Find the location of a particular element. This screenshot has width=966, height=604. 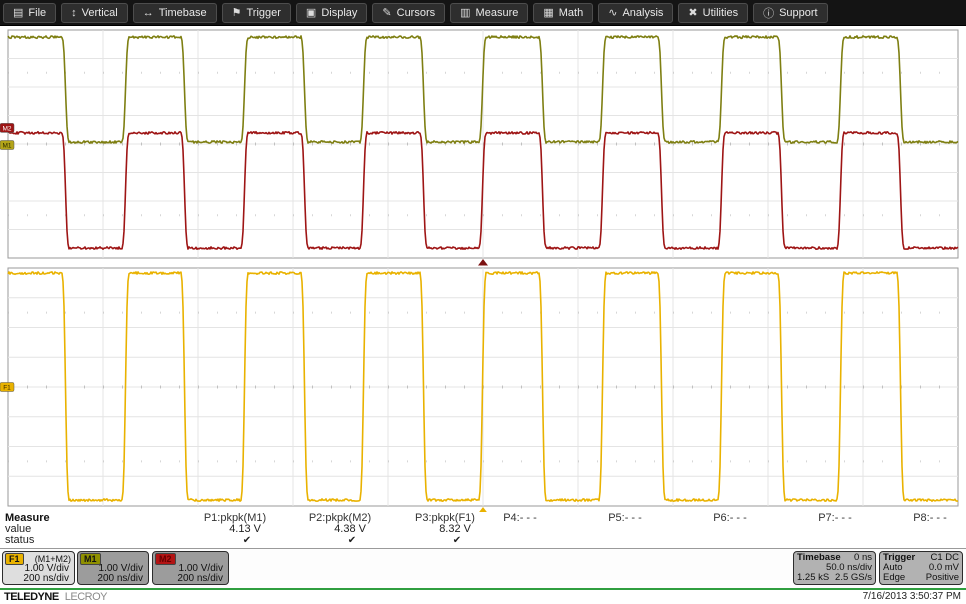

trigger-icon: ⚑ is located at coordinates (236, 13).